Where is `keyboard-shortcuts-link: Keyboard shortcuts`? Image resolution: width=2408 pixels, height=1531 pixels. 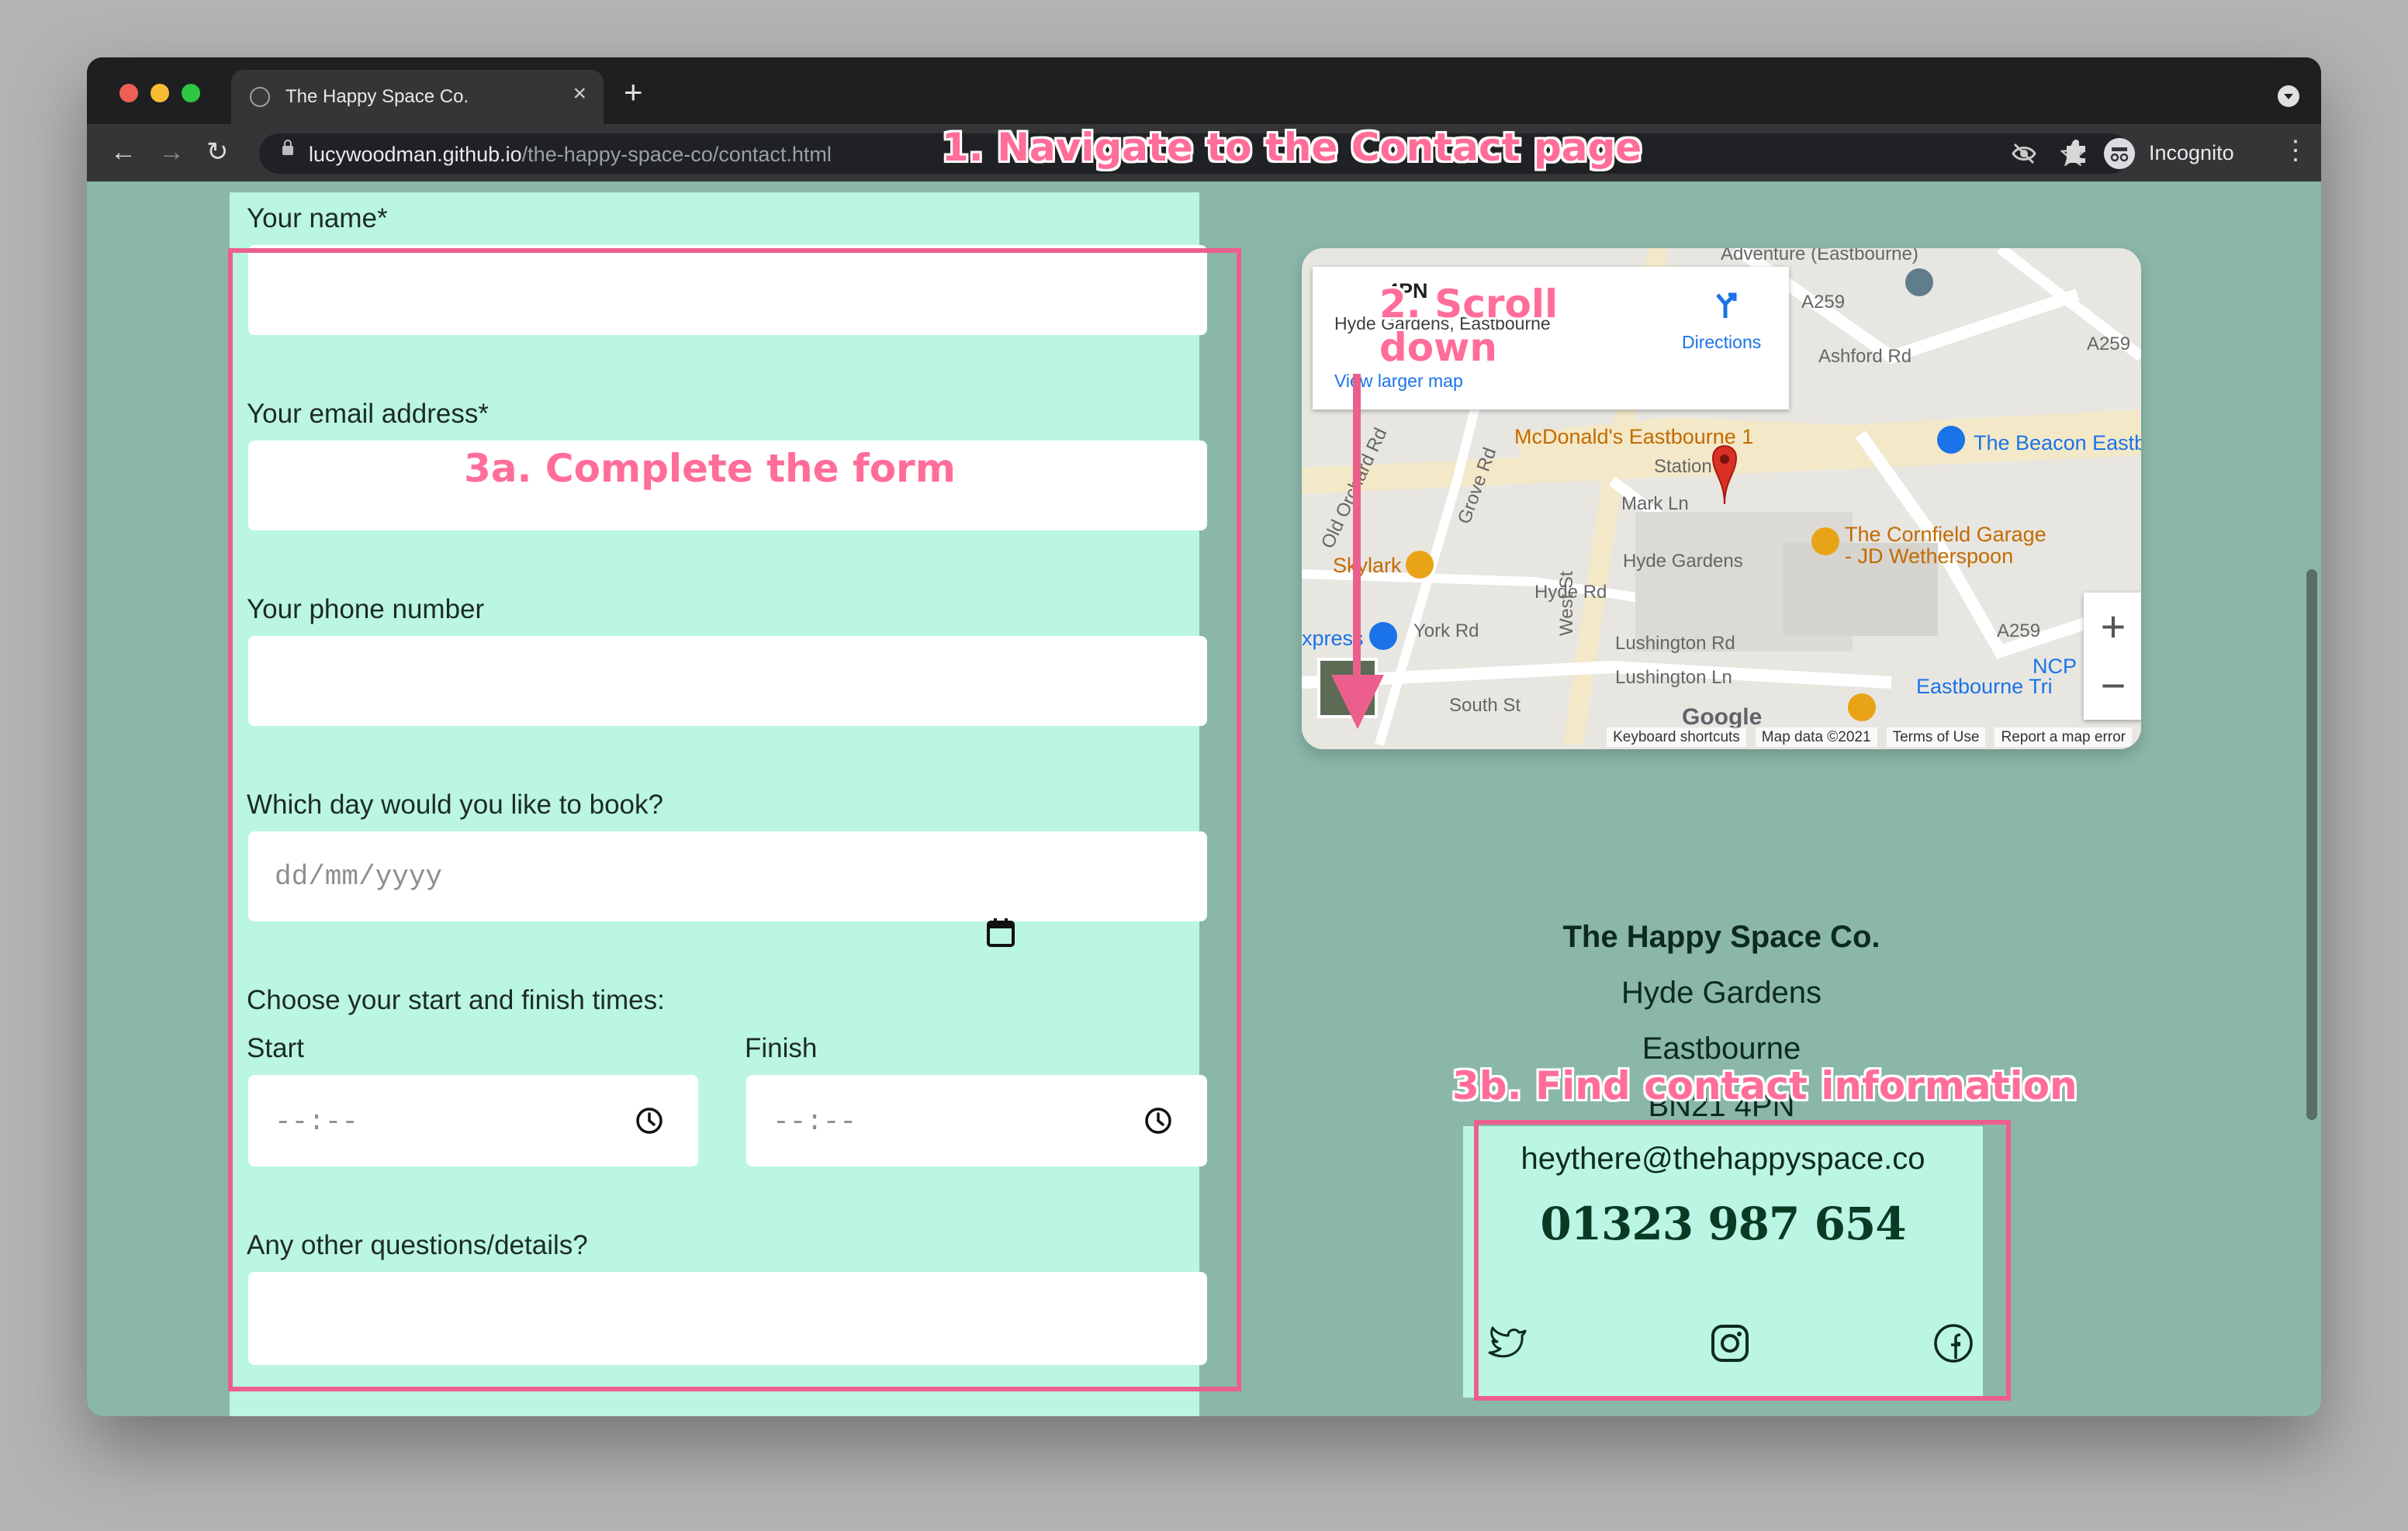
keyboard-shortcuts-link: Keyboard shortcuts is located at coordinates (1677, 737).